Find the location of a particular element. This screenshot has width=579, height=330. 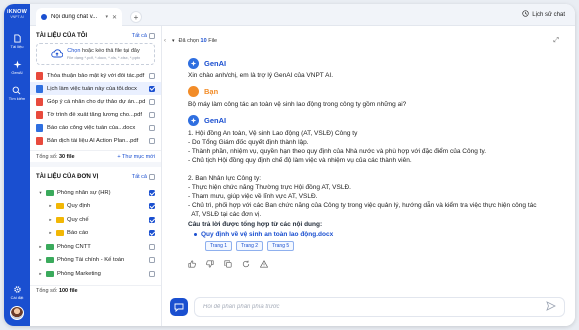

rail-item-genai: GenAI is located at coordinates (17, 67).